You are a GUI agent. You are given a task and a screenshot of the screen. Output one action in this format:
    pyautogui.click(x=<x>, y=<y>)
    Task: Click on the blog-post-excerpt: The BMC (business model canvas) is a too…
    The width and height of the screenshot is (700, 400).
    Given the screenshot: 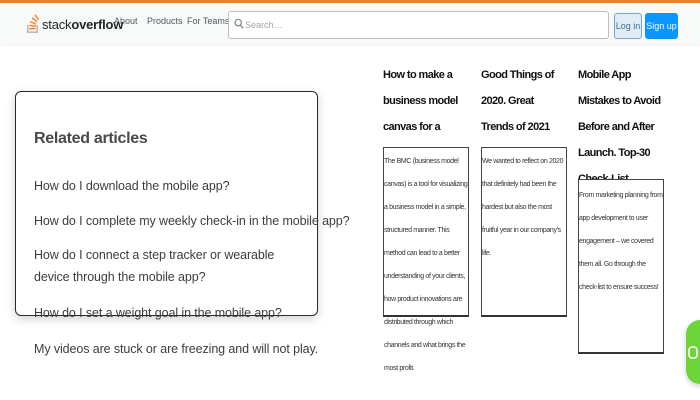 What is the action you would take?
    pyautogui.click(x=426, y=265)
    